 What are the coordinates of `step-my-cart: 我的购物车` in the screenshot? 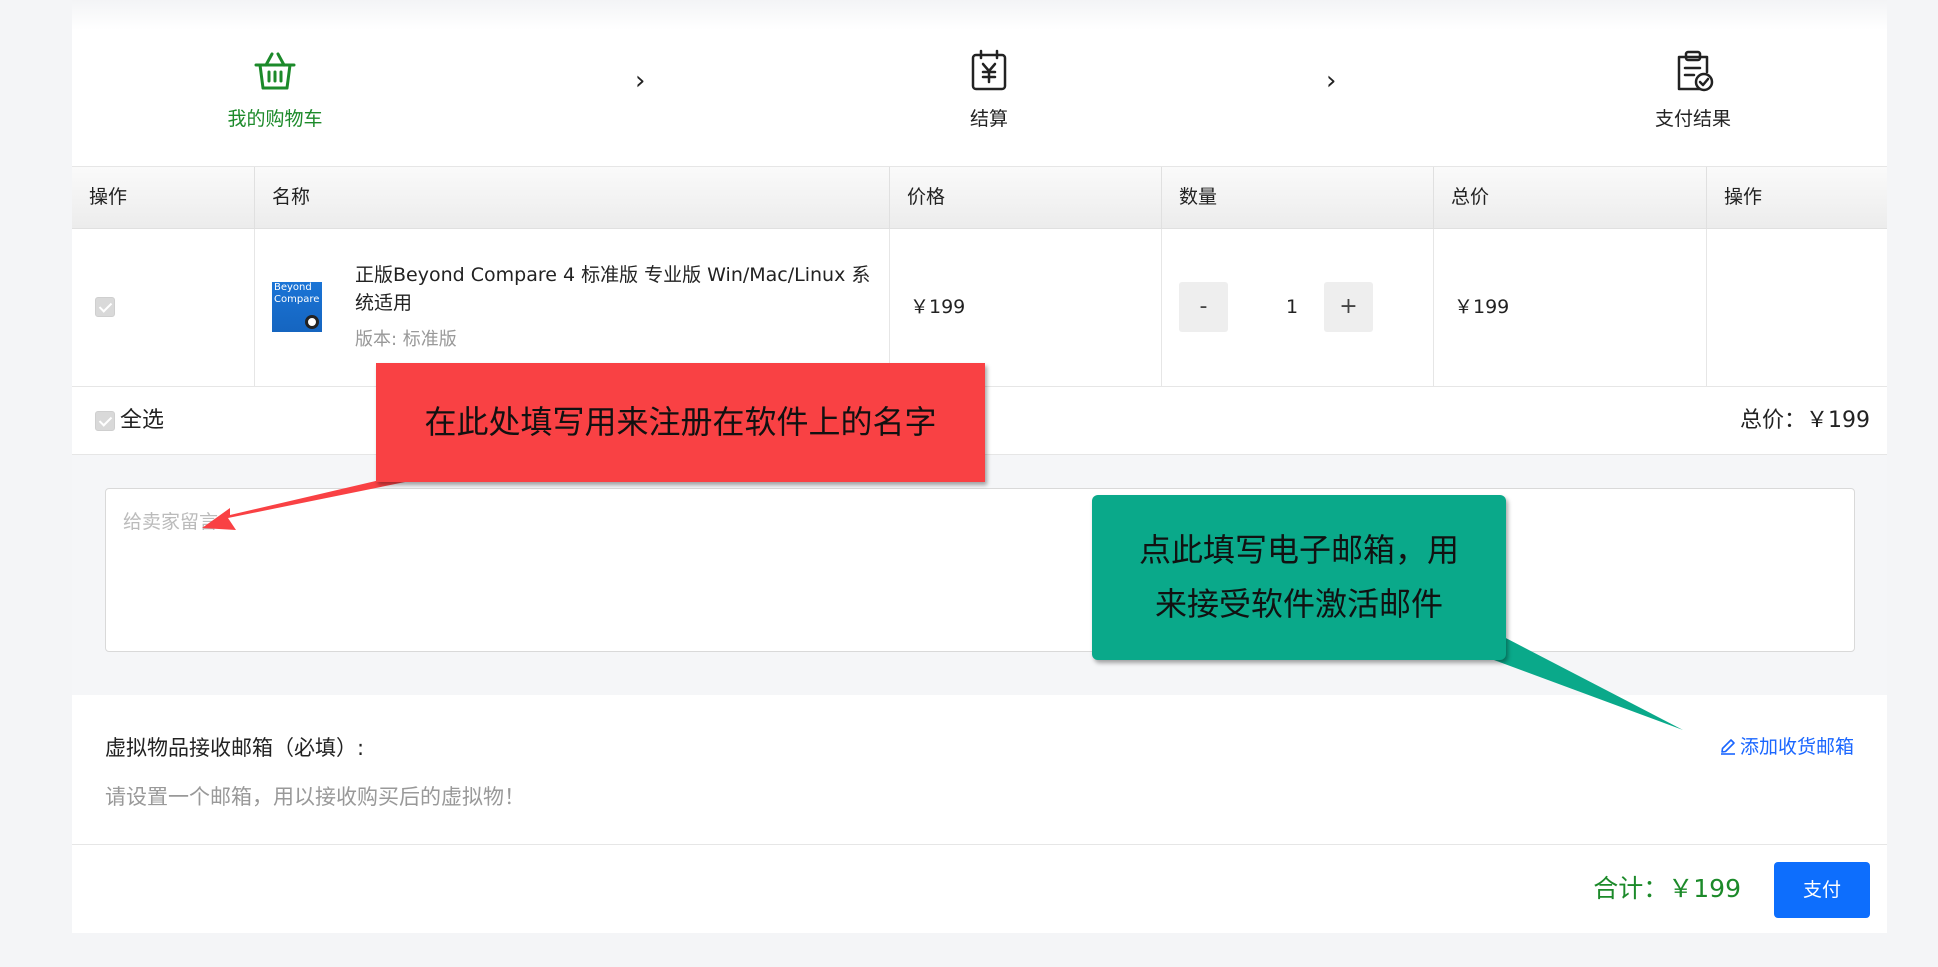 It's located at (275, 89).